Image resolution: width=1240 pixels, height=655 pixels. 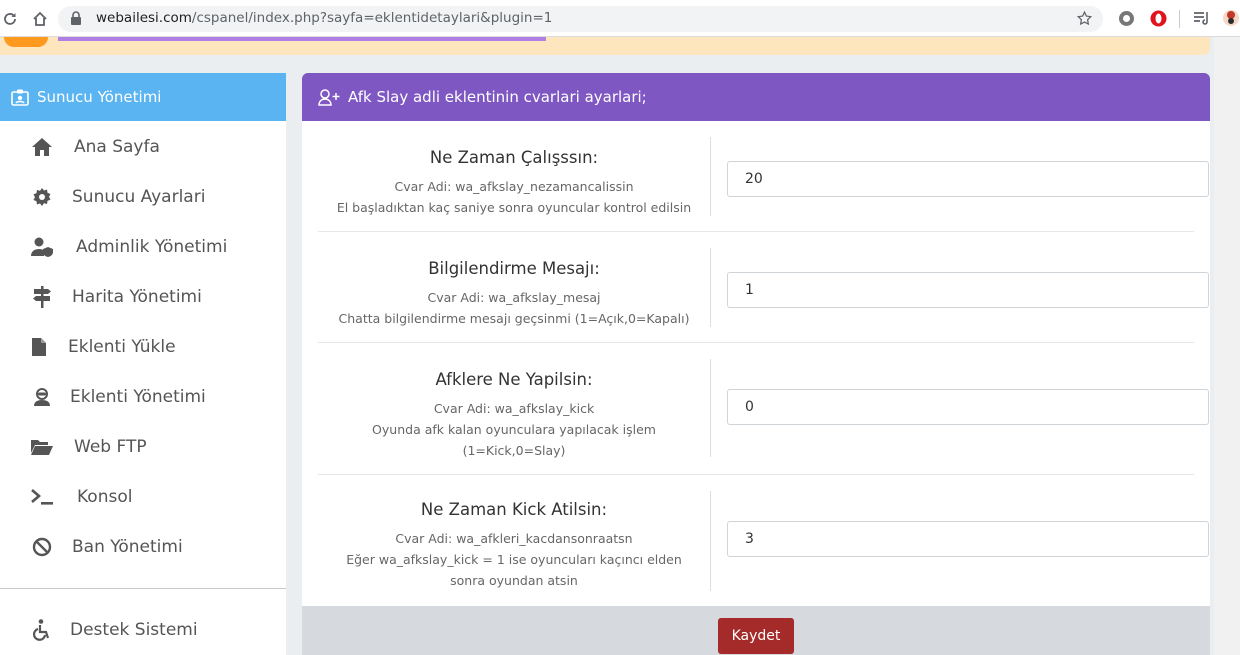 I want to click on sidebar-item-ban-yonetimi: Ban Yönetimi, so click(x=143, y=547).